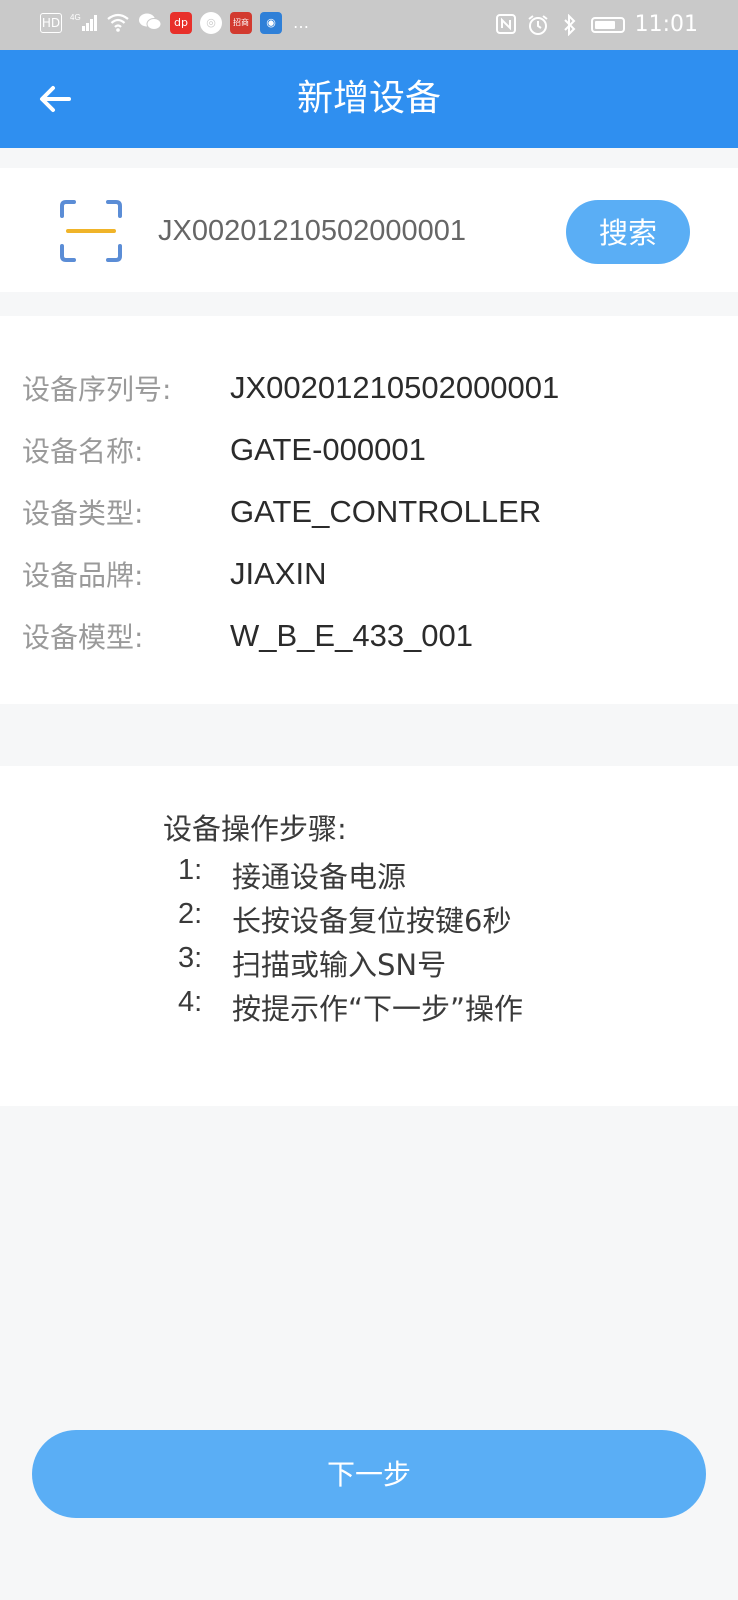 The width and height of the screenshot is (738, 1600). Describe the element at coordinates (386, 511) in the screenshot. I see `info-value: GATE_CONTROLLER` at that location.